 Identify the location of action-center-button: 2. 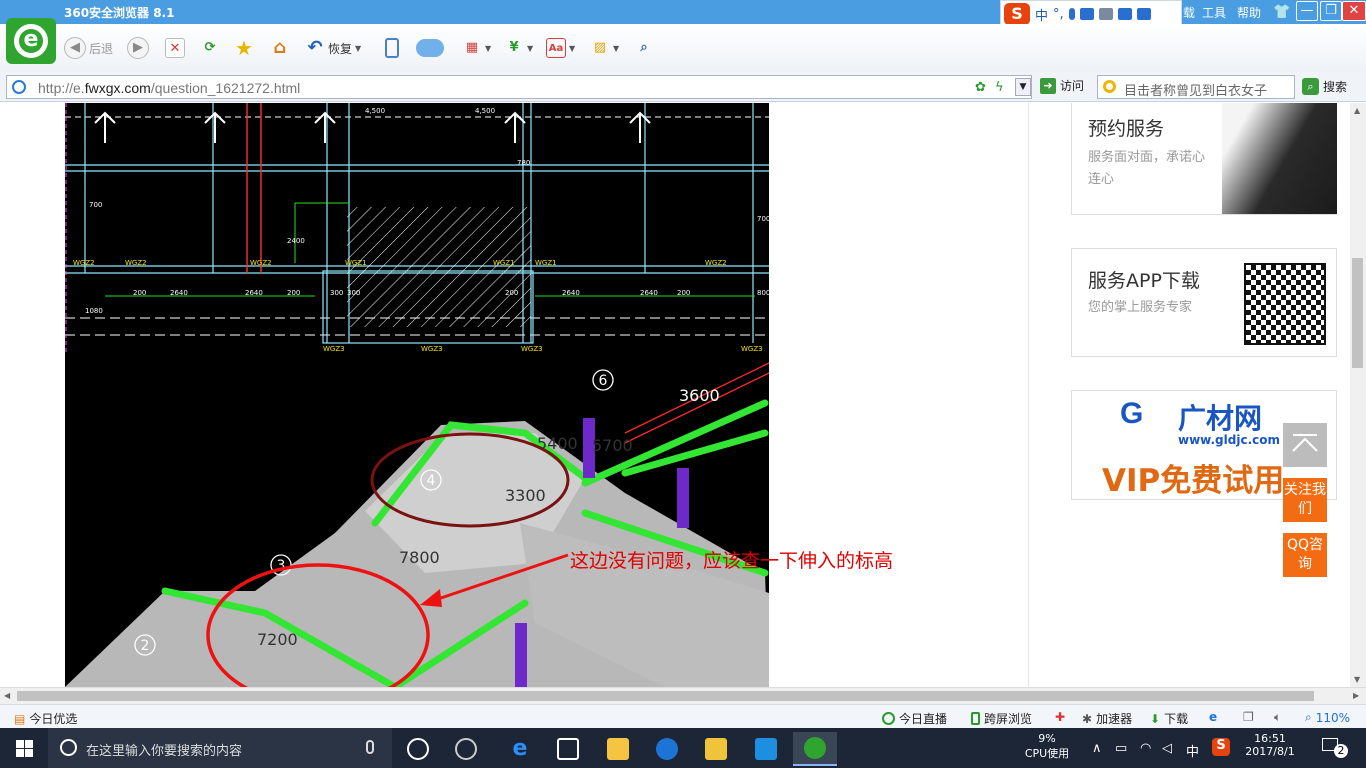
(1333, 748).